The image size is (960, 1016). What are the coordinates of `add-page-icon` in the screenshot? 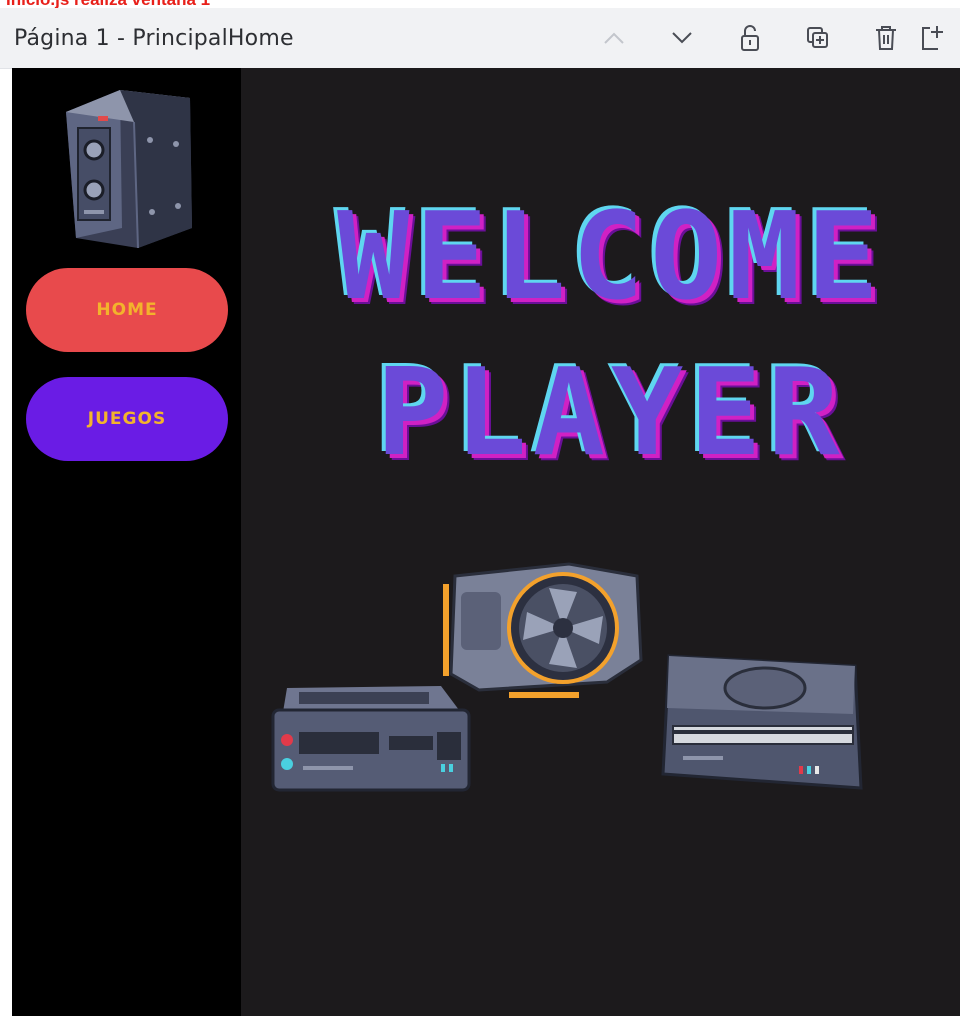 It's located at (932, 38).